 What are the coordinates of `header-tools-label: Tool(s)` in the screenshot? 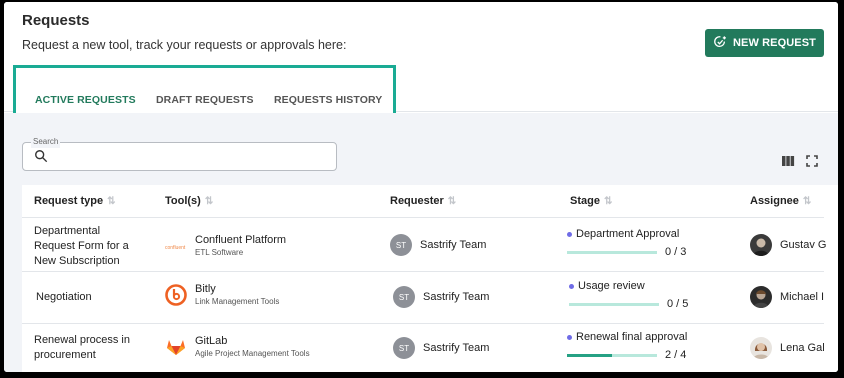 It's located at (183, 201).